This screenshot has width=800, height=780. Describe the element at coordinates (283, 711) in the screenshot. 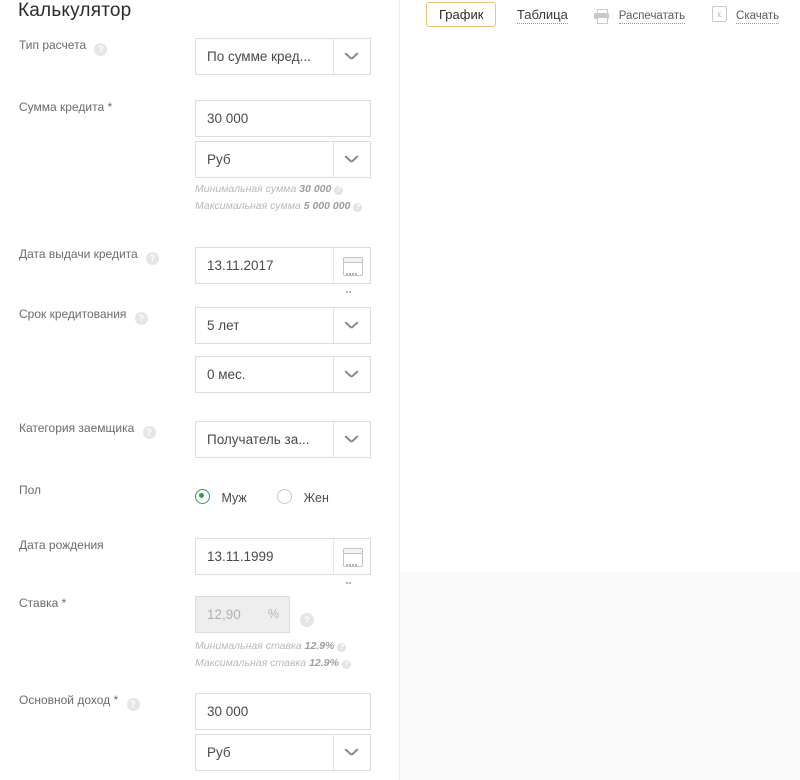

I see `input-income: 30 000` at that location.